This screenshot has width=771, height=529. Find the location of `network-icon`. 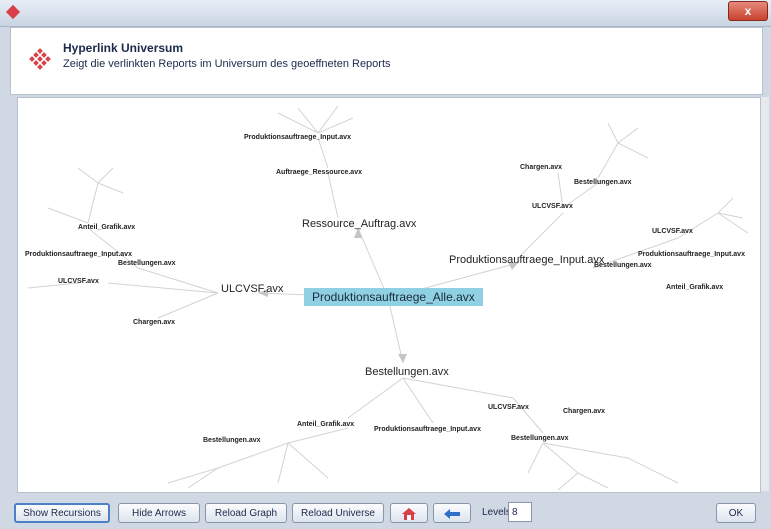

network-icon is located at coordinates (40, 59).